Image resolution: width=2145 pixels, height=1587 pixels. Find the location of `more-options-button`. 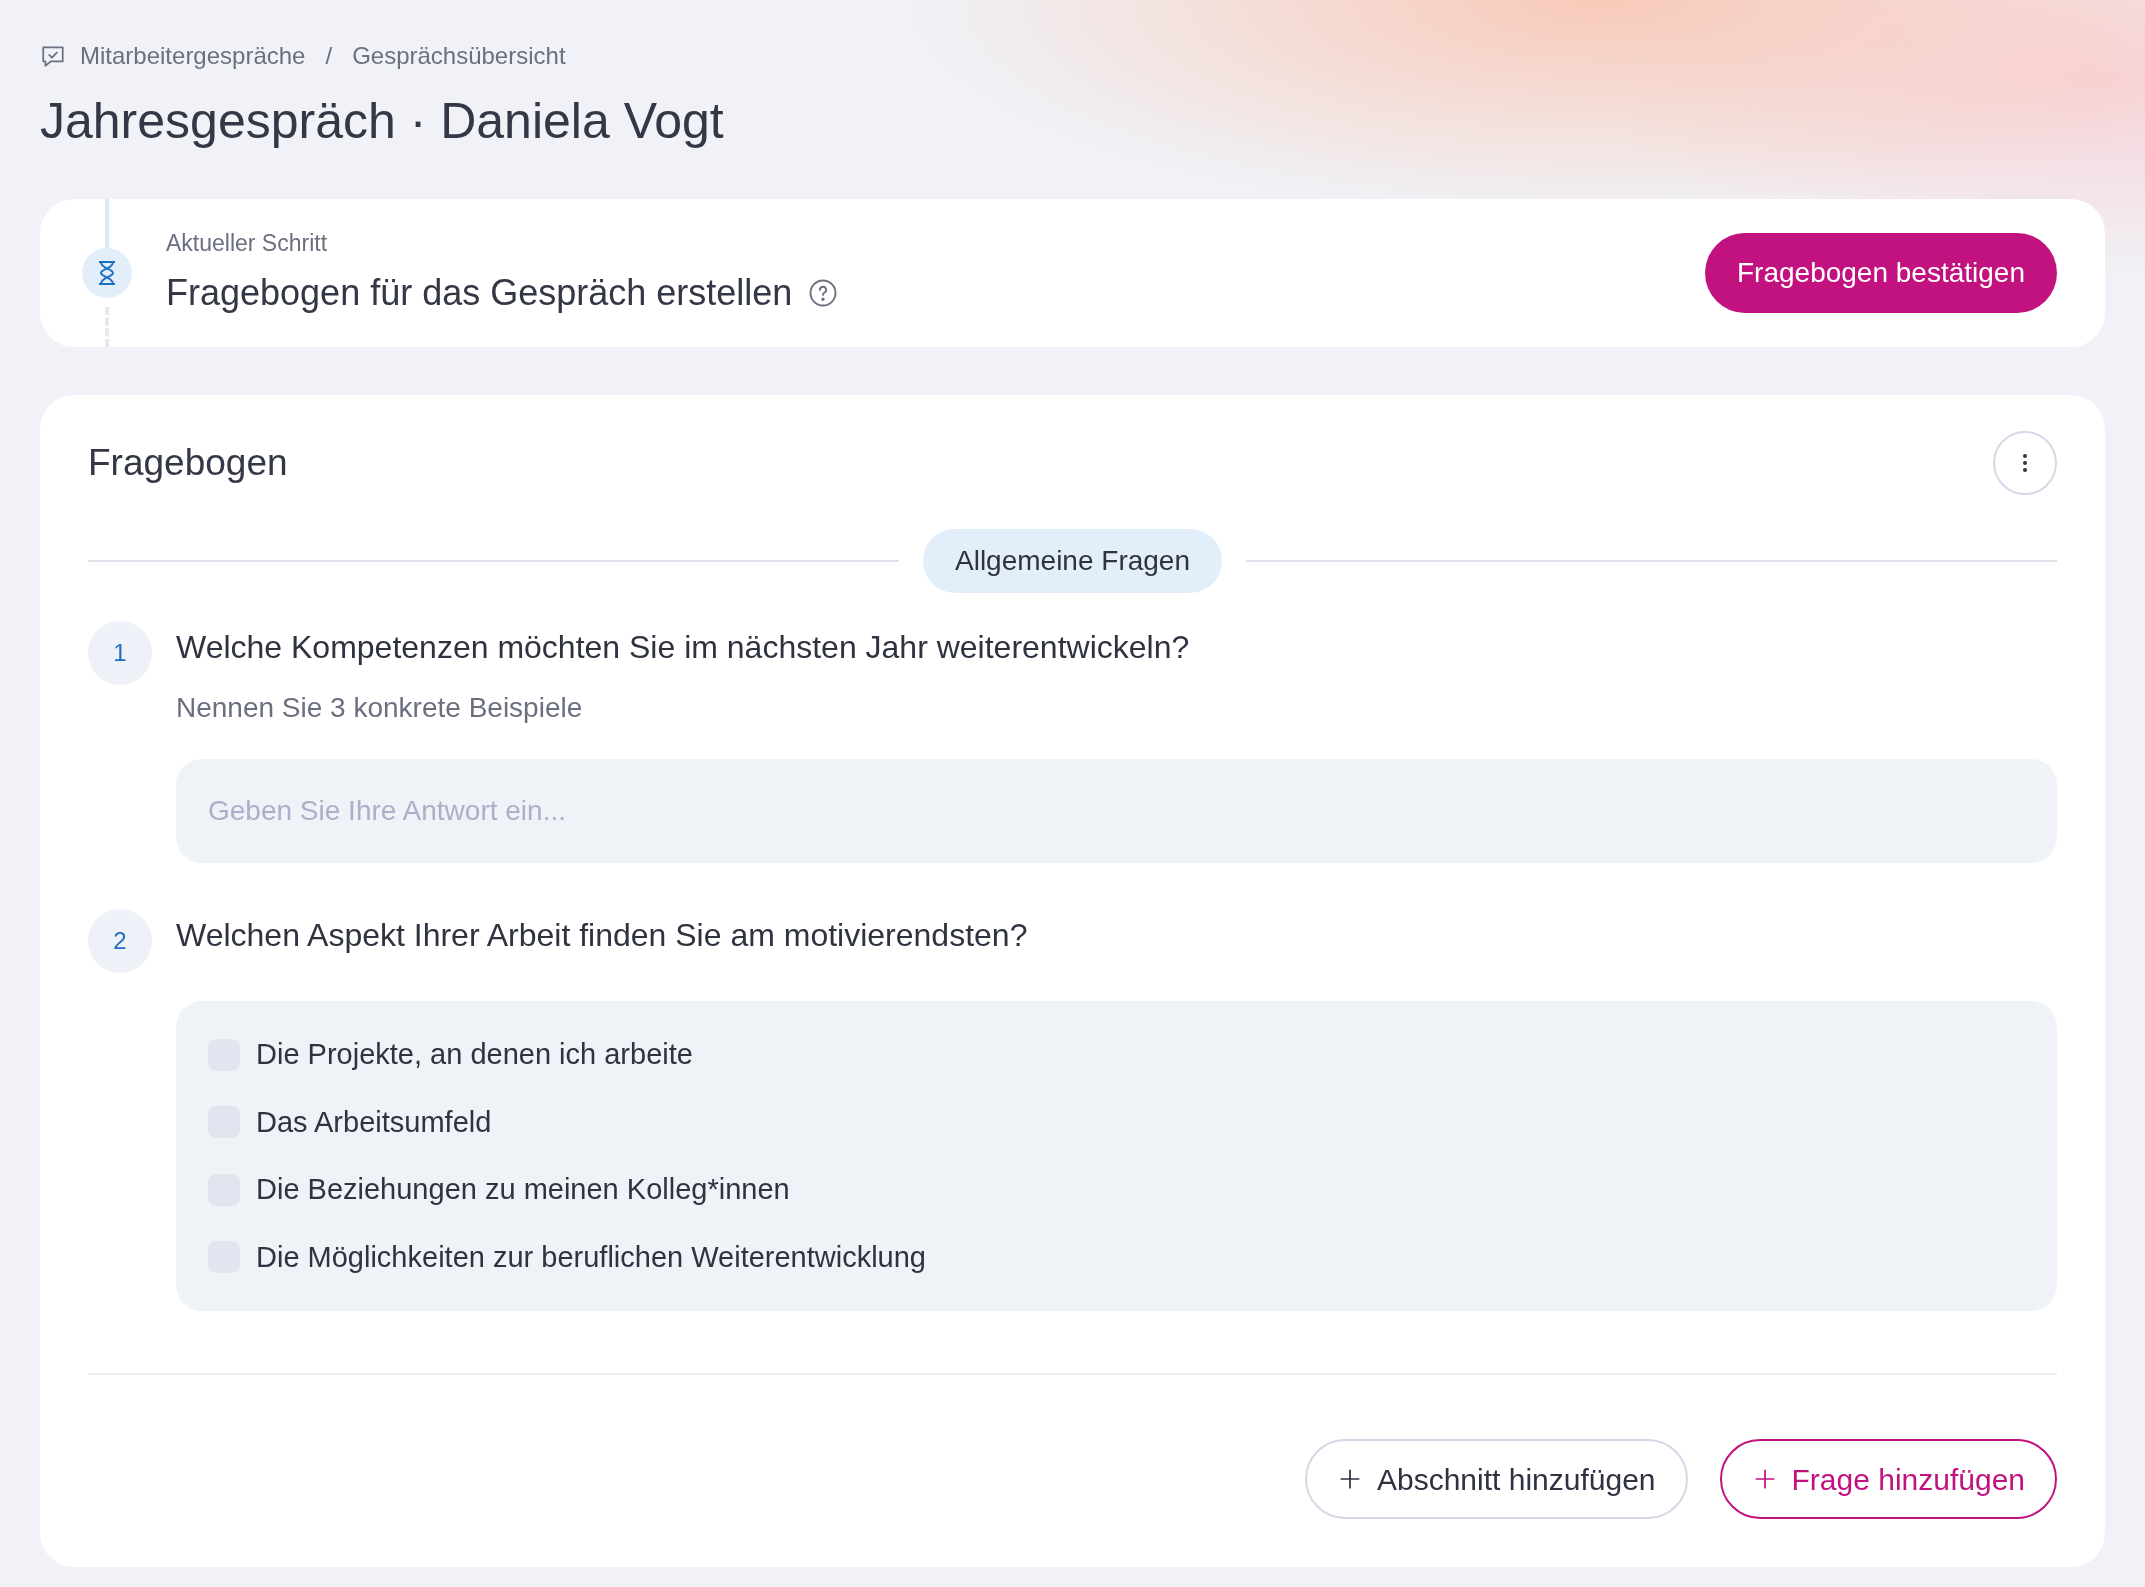

more-options-button is located at coordinates (2025, 463).